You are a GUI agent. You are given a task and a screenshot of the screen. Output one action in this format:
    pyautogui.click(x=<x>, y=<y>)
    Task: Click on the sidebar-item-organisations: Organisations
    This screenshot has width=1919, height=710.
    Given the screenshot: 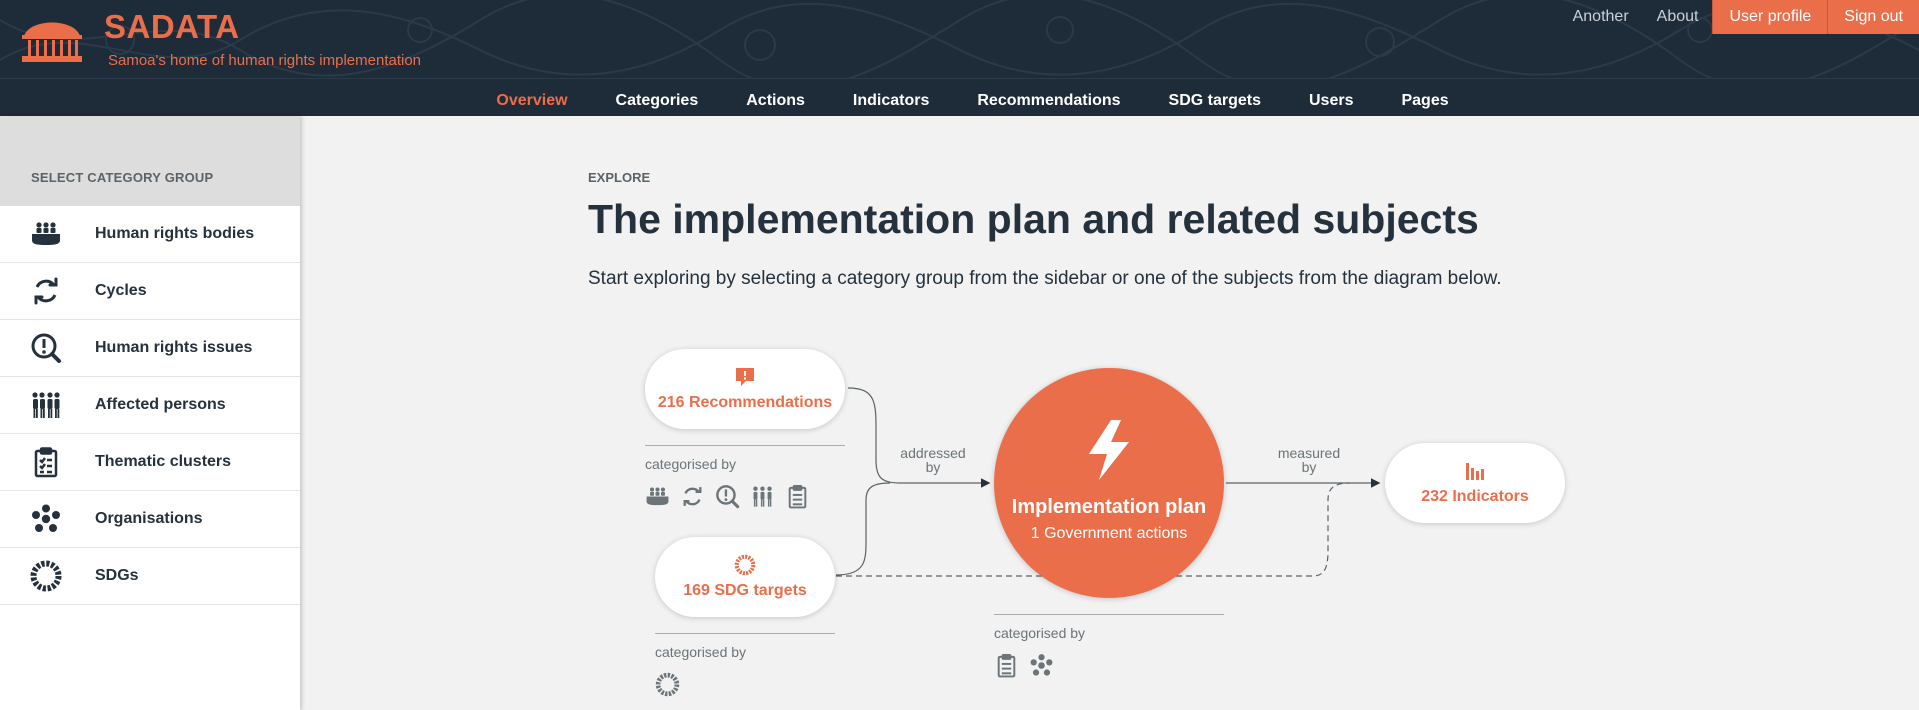 What is the action you would take?
    pyautogui.click(x=150, y=519)
    